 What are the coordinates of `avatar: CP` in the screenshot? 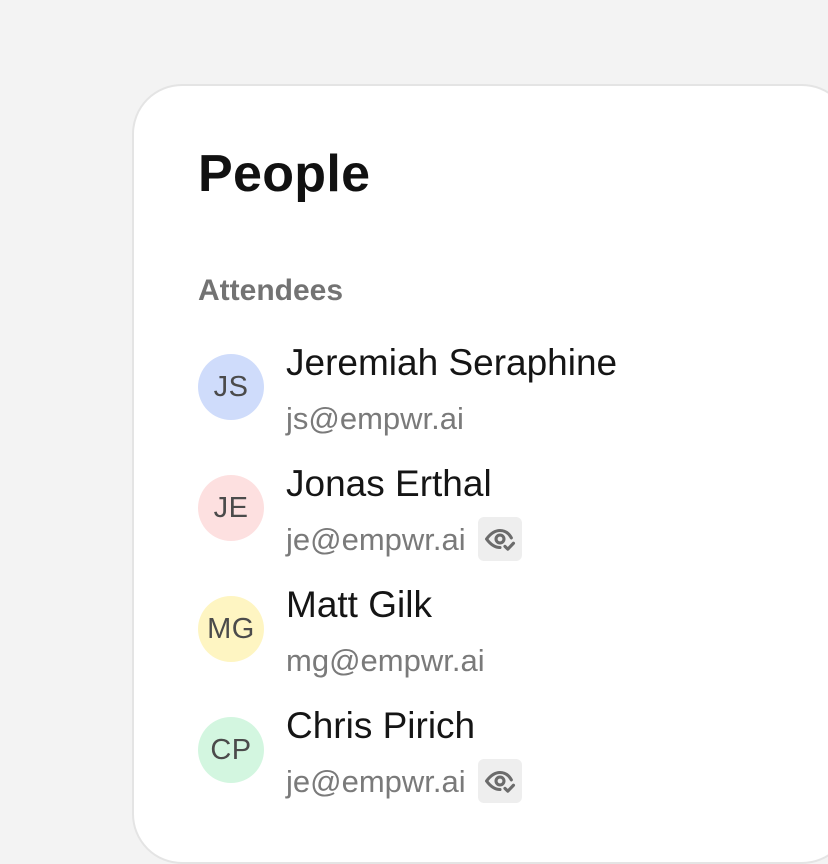 It's located at (231, 750).